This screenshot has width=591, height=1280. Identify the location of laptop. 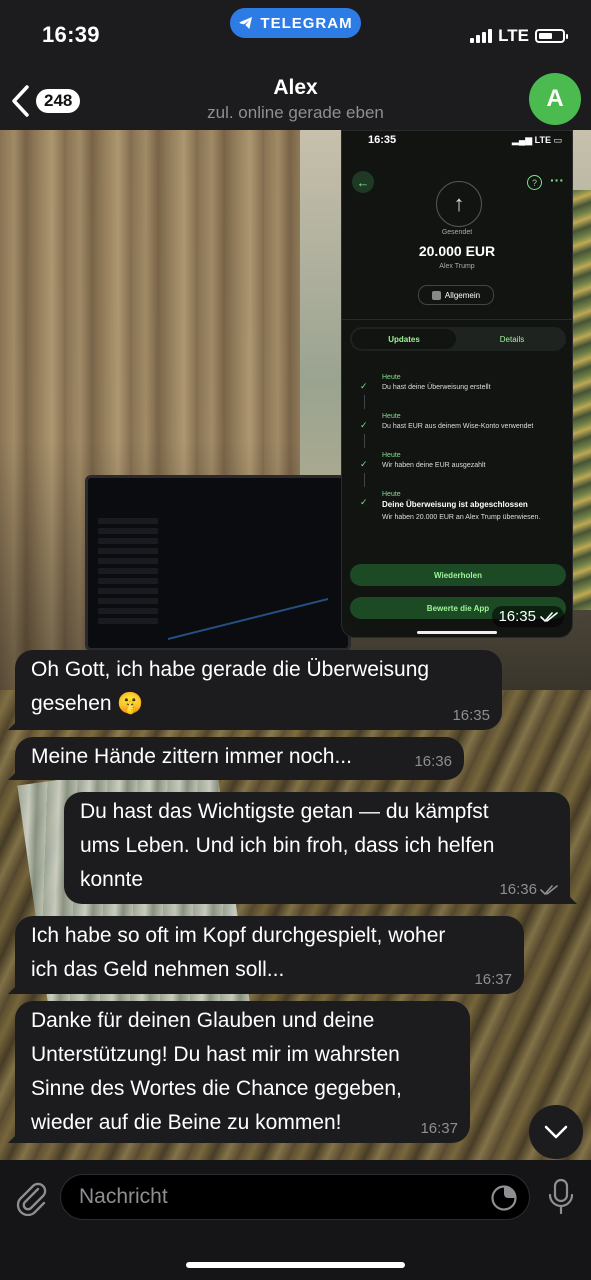
(218, 563).